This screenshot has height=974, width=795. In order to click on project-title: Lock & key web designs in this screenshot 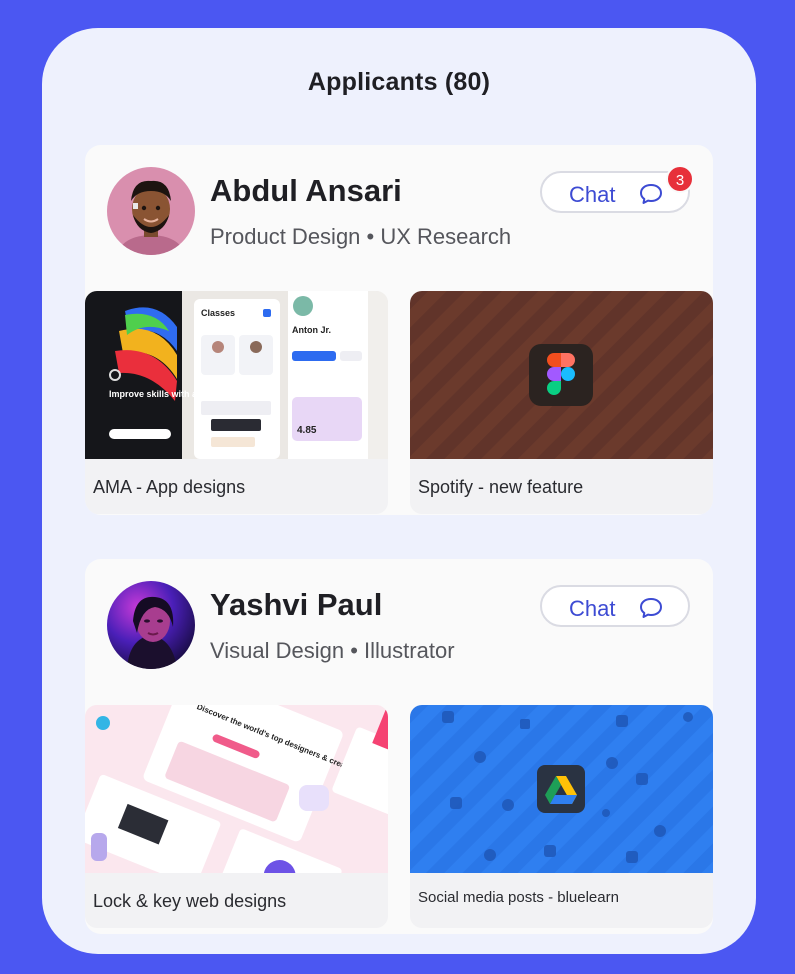, I will do `click(190, 901)`.